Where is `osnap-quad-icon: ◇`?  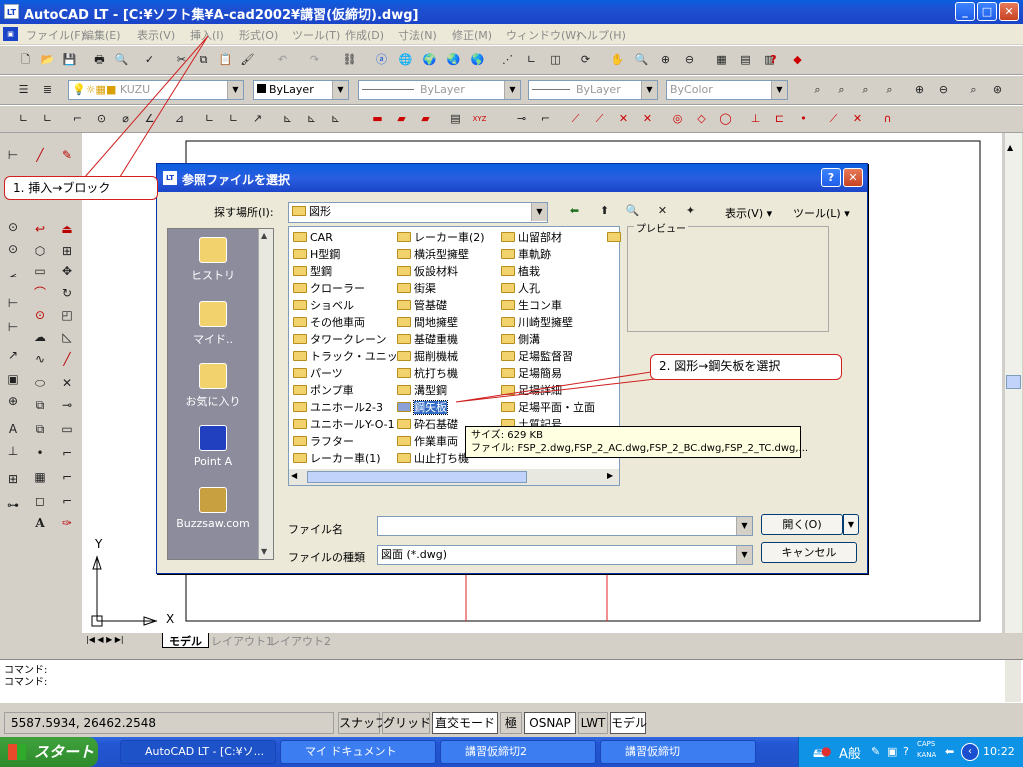 osnap-quad-icon: ◇ is located at coordinates (701, 119).